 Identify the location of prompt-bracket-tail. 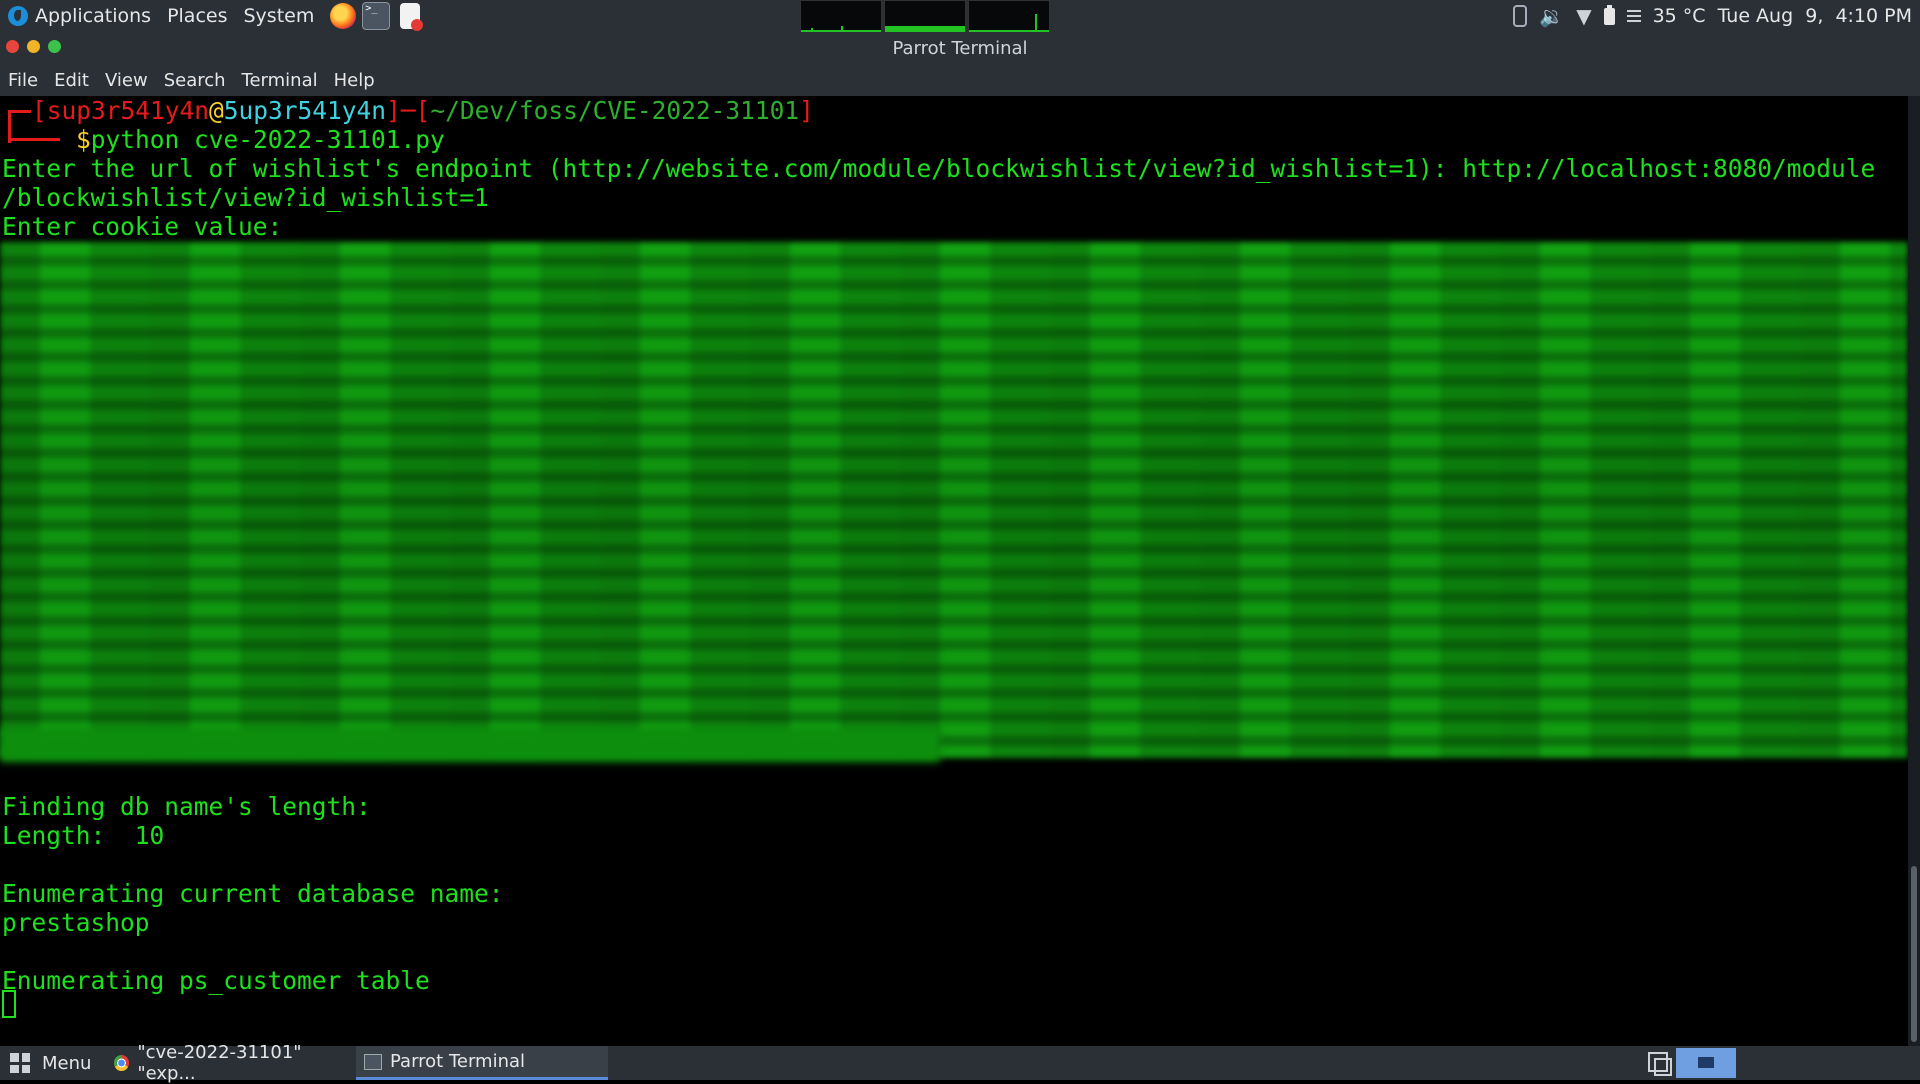
(34, 139).